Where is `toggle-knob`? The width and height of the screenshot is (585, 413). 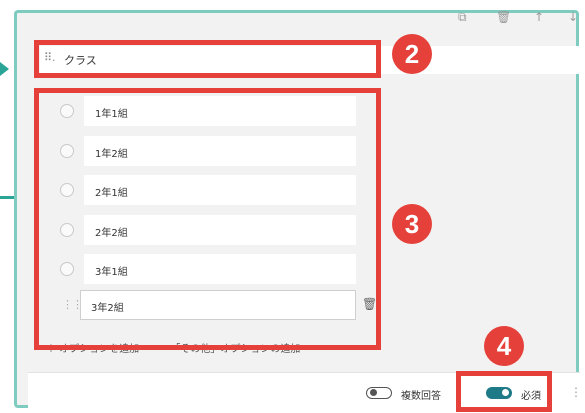 toggle-knob is located at coordinates (373, 392).